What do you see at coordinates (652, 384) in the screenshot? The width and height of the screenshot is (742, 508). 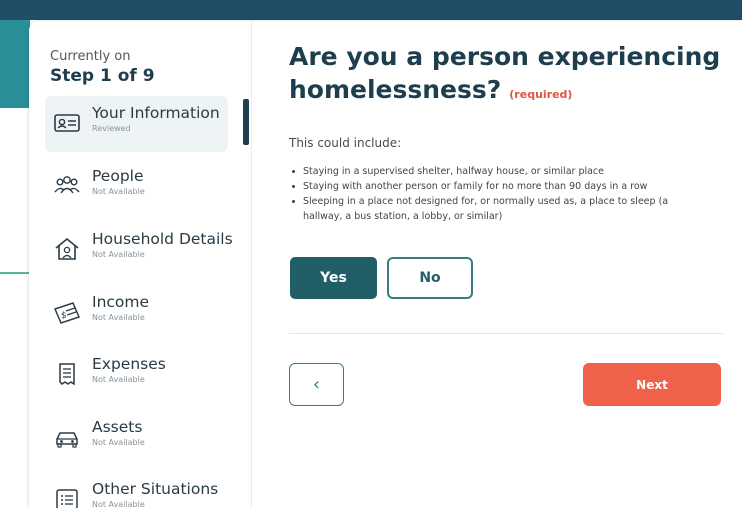 I see `next-button: Next` at bounding box center [652, 384].